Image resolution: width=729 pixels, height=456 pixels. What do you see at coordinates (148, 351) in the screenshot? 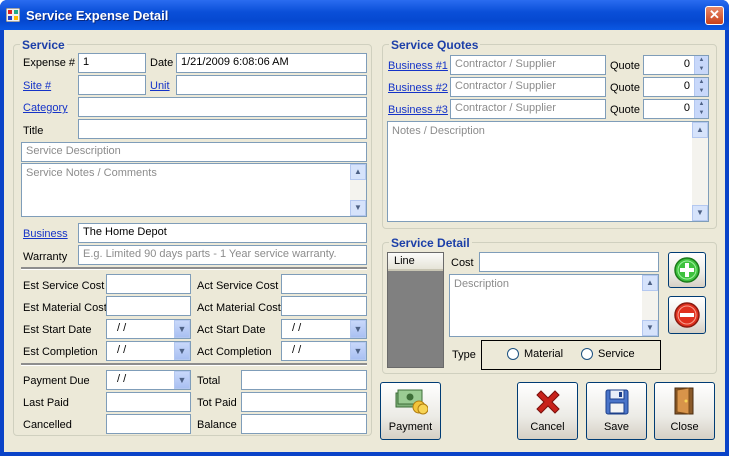
I see `est-completion-picker: / / ▼` at bounding box center [148, 351].